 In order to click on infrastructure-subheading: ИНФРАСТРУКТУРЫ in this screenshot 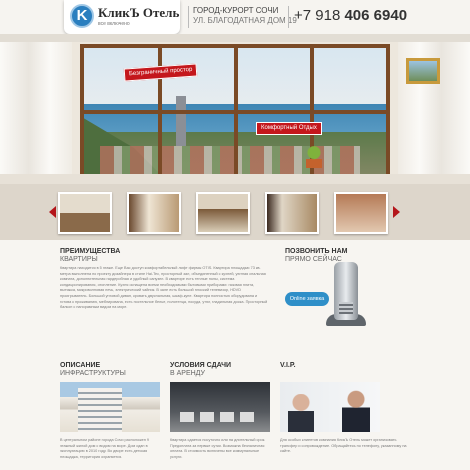, I will do `click(93, 373)`.